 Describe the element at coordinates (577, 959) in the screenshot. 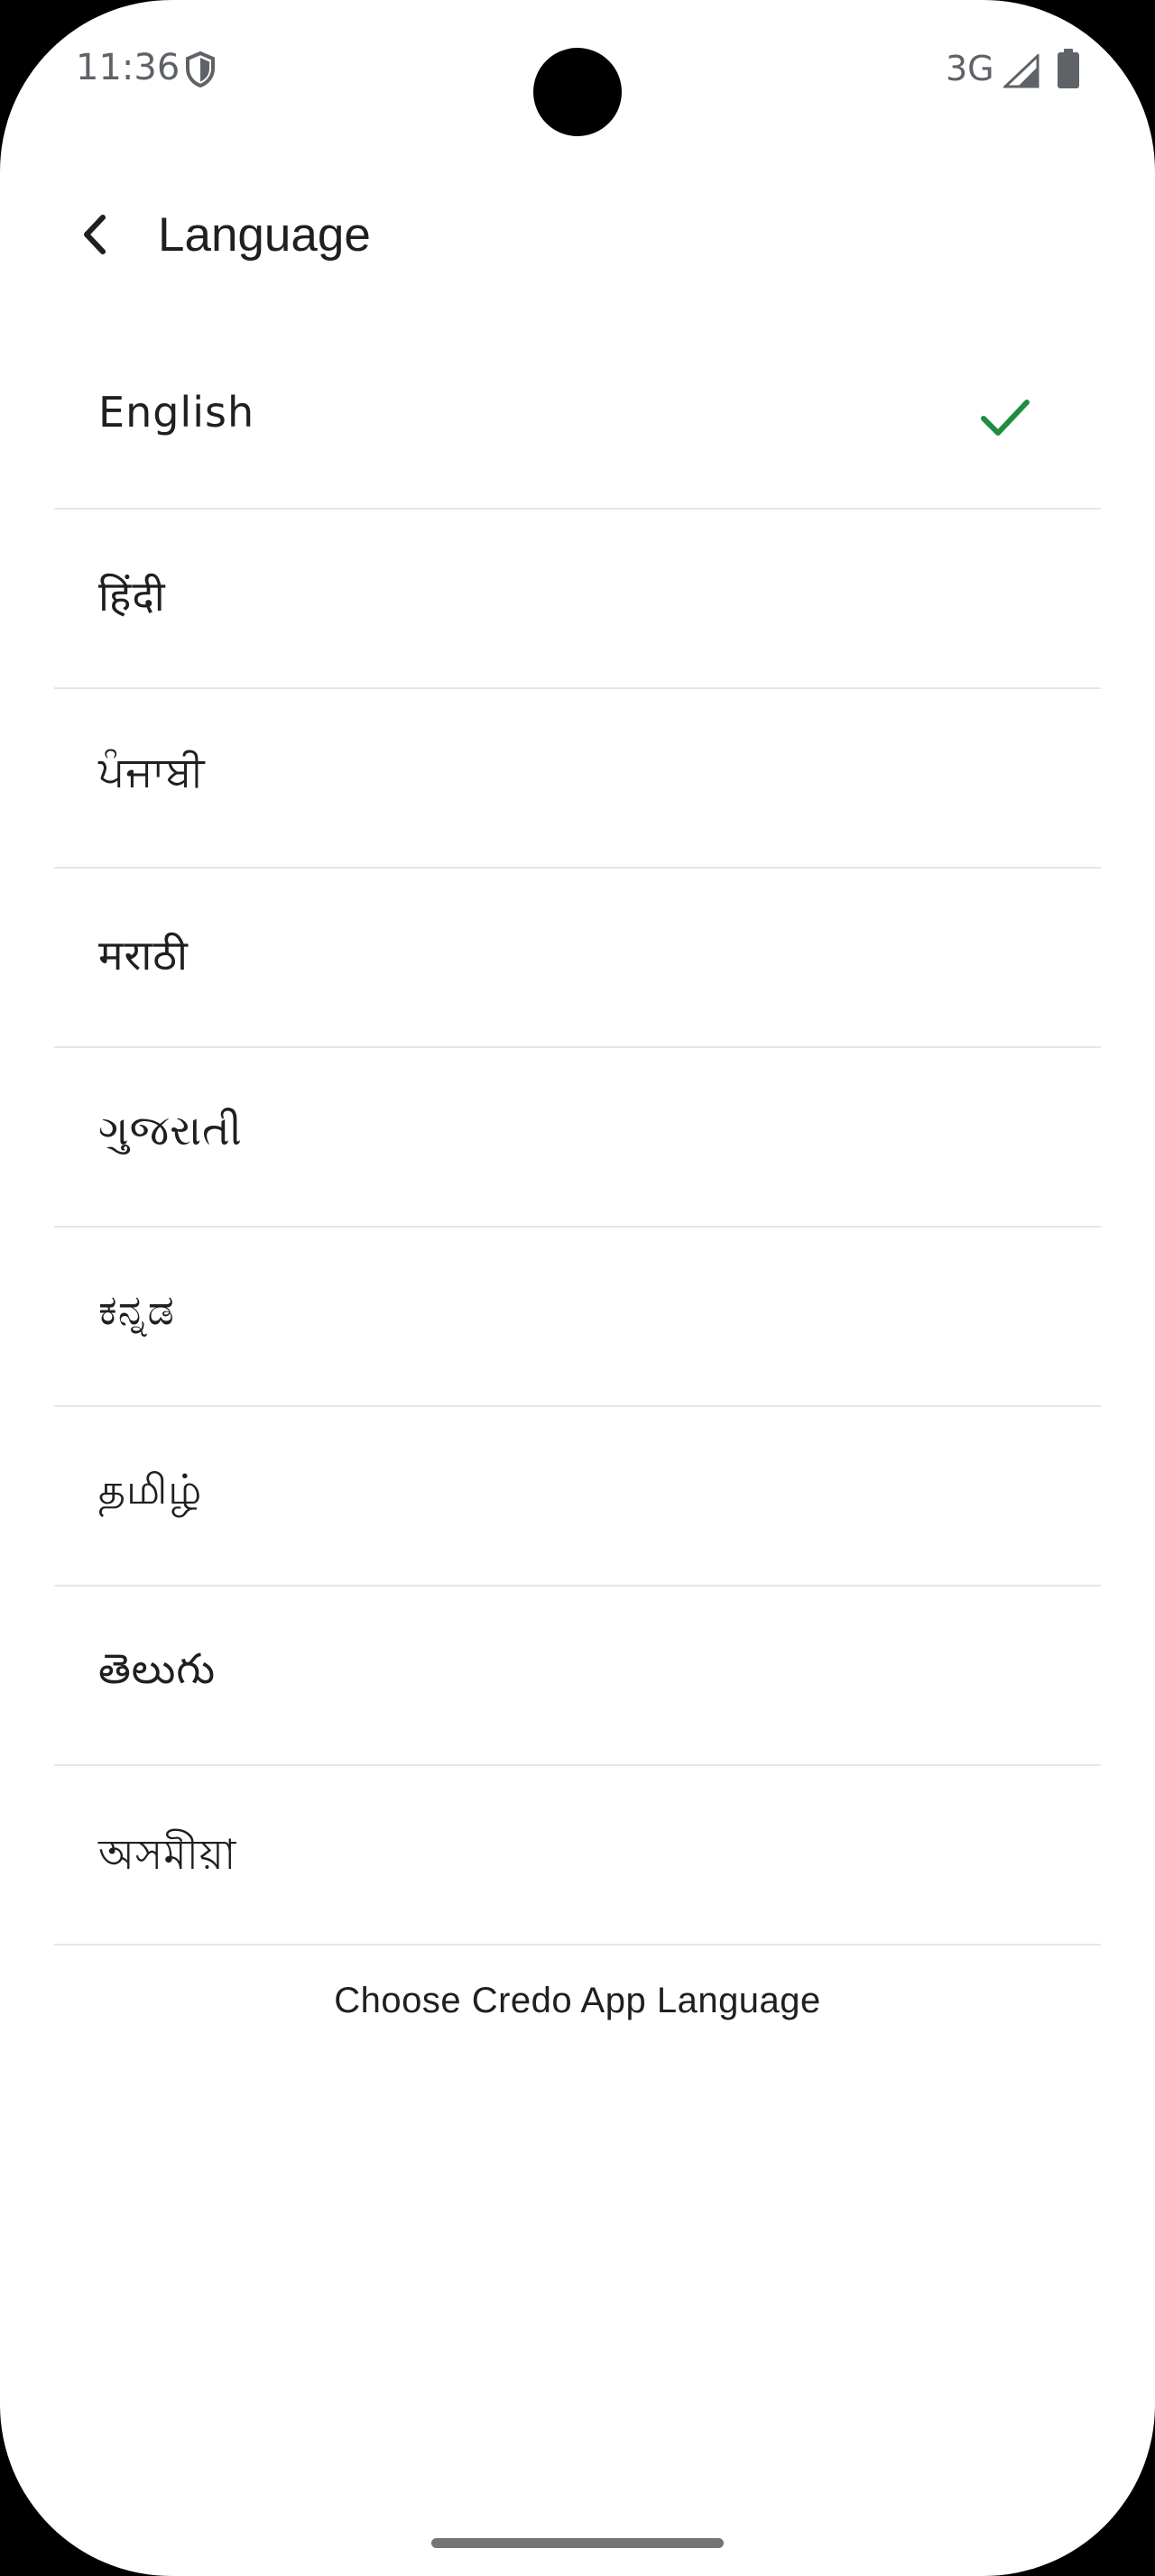

I see `language-option-marathi: मराठी` at that location.